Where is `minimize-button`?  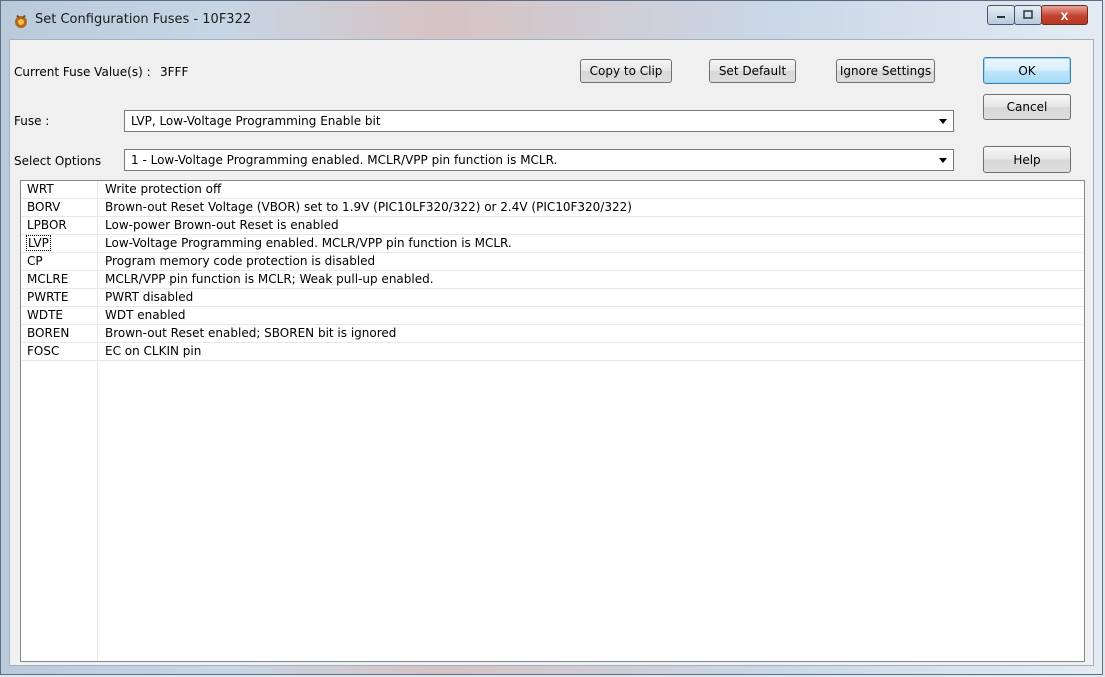
minimize-button is located at coordinates (1001, 15).